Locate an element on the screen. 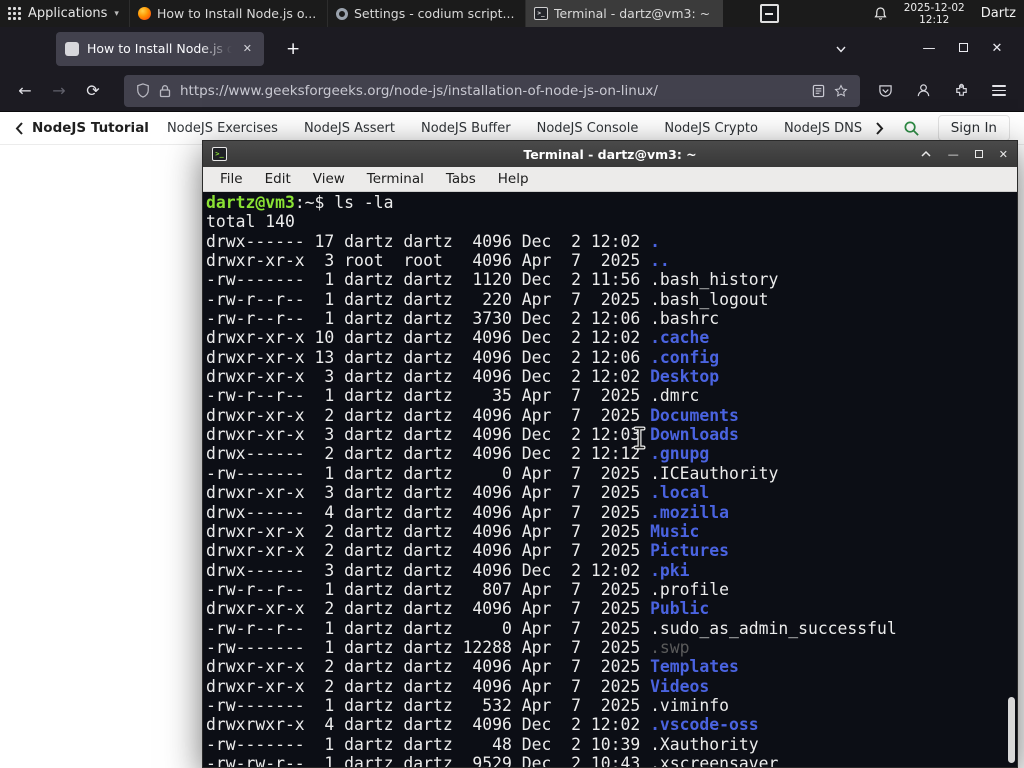  forward-button: → is located at coordinates (59, 91).